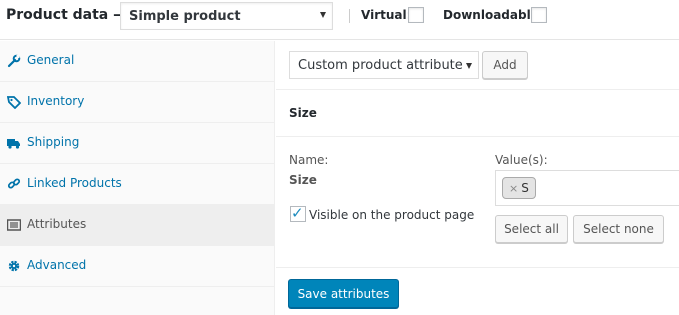 This screenshot has width=679, height=315. Describe the element at coordinates (137, 266) in the screenshot. I see `tab-advanced: Advanced` at that location.